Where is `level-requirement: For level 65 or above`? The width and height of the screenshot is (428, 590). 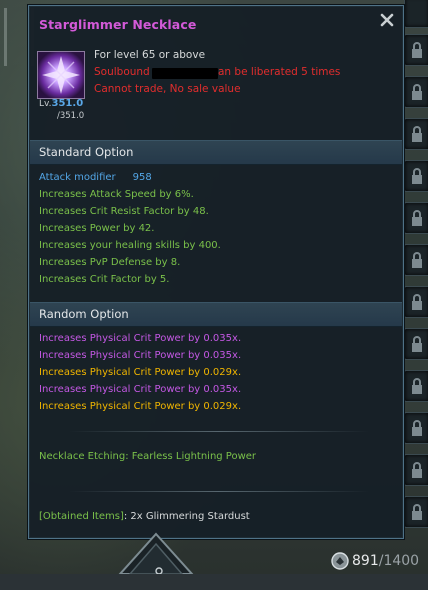
level-requirement: For level 65 or above is located at coordinates (150, 55).